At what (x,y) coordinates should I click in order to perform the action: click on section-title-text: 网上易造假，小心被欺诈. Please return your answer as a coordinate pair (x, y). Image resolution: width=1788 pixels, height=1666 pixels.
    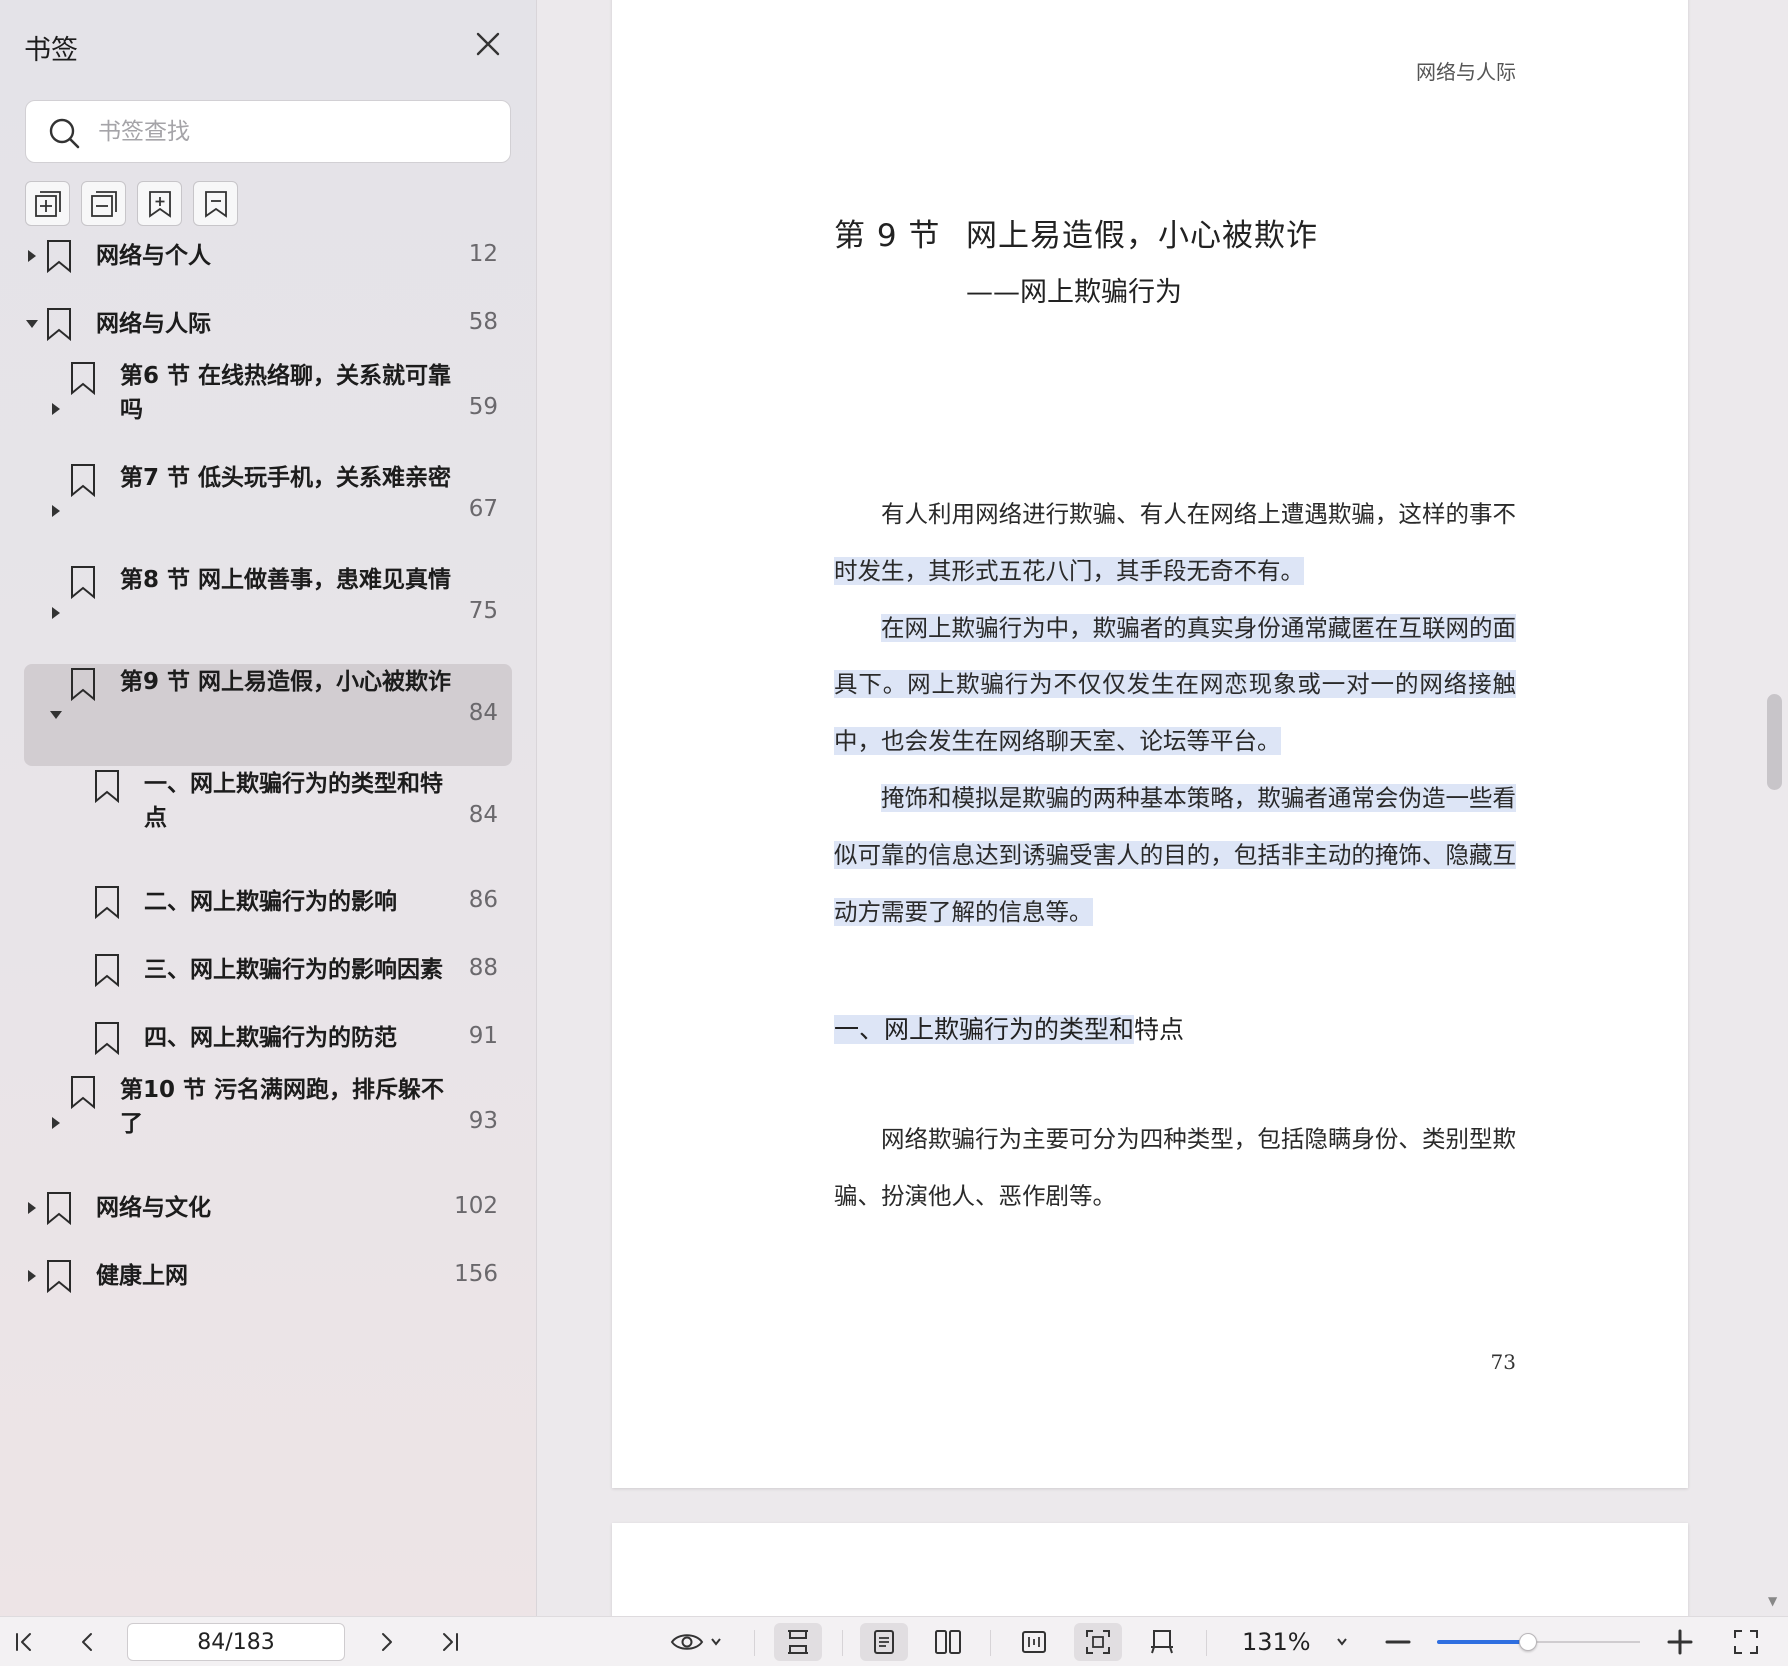
    Looking at the image, I should click on (1142, 236).